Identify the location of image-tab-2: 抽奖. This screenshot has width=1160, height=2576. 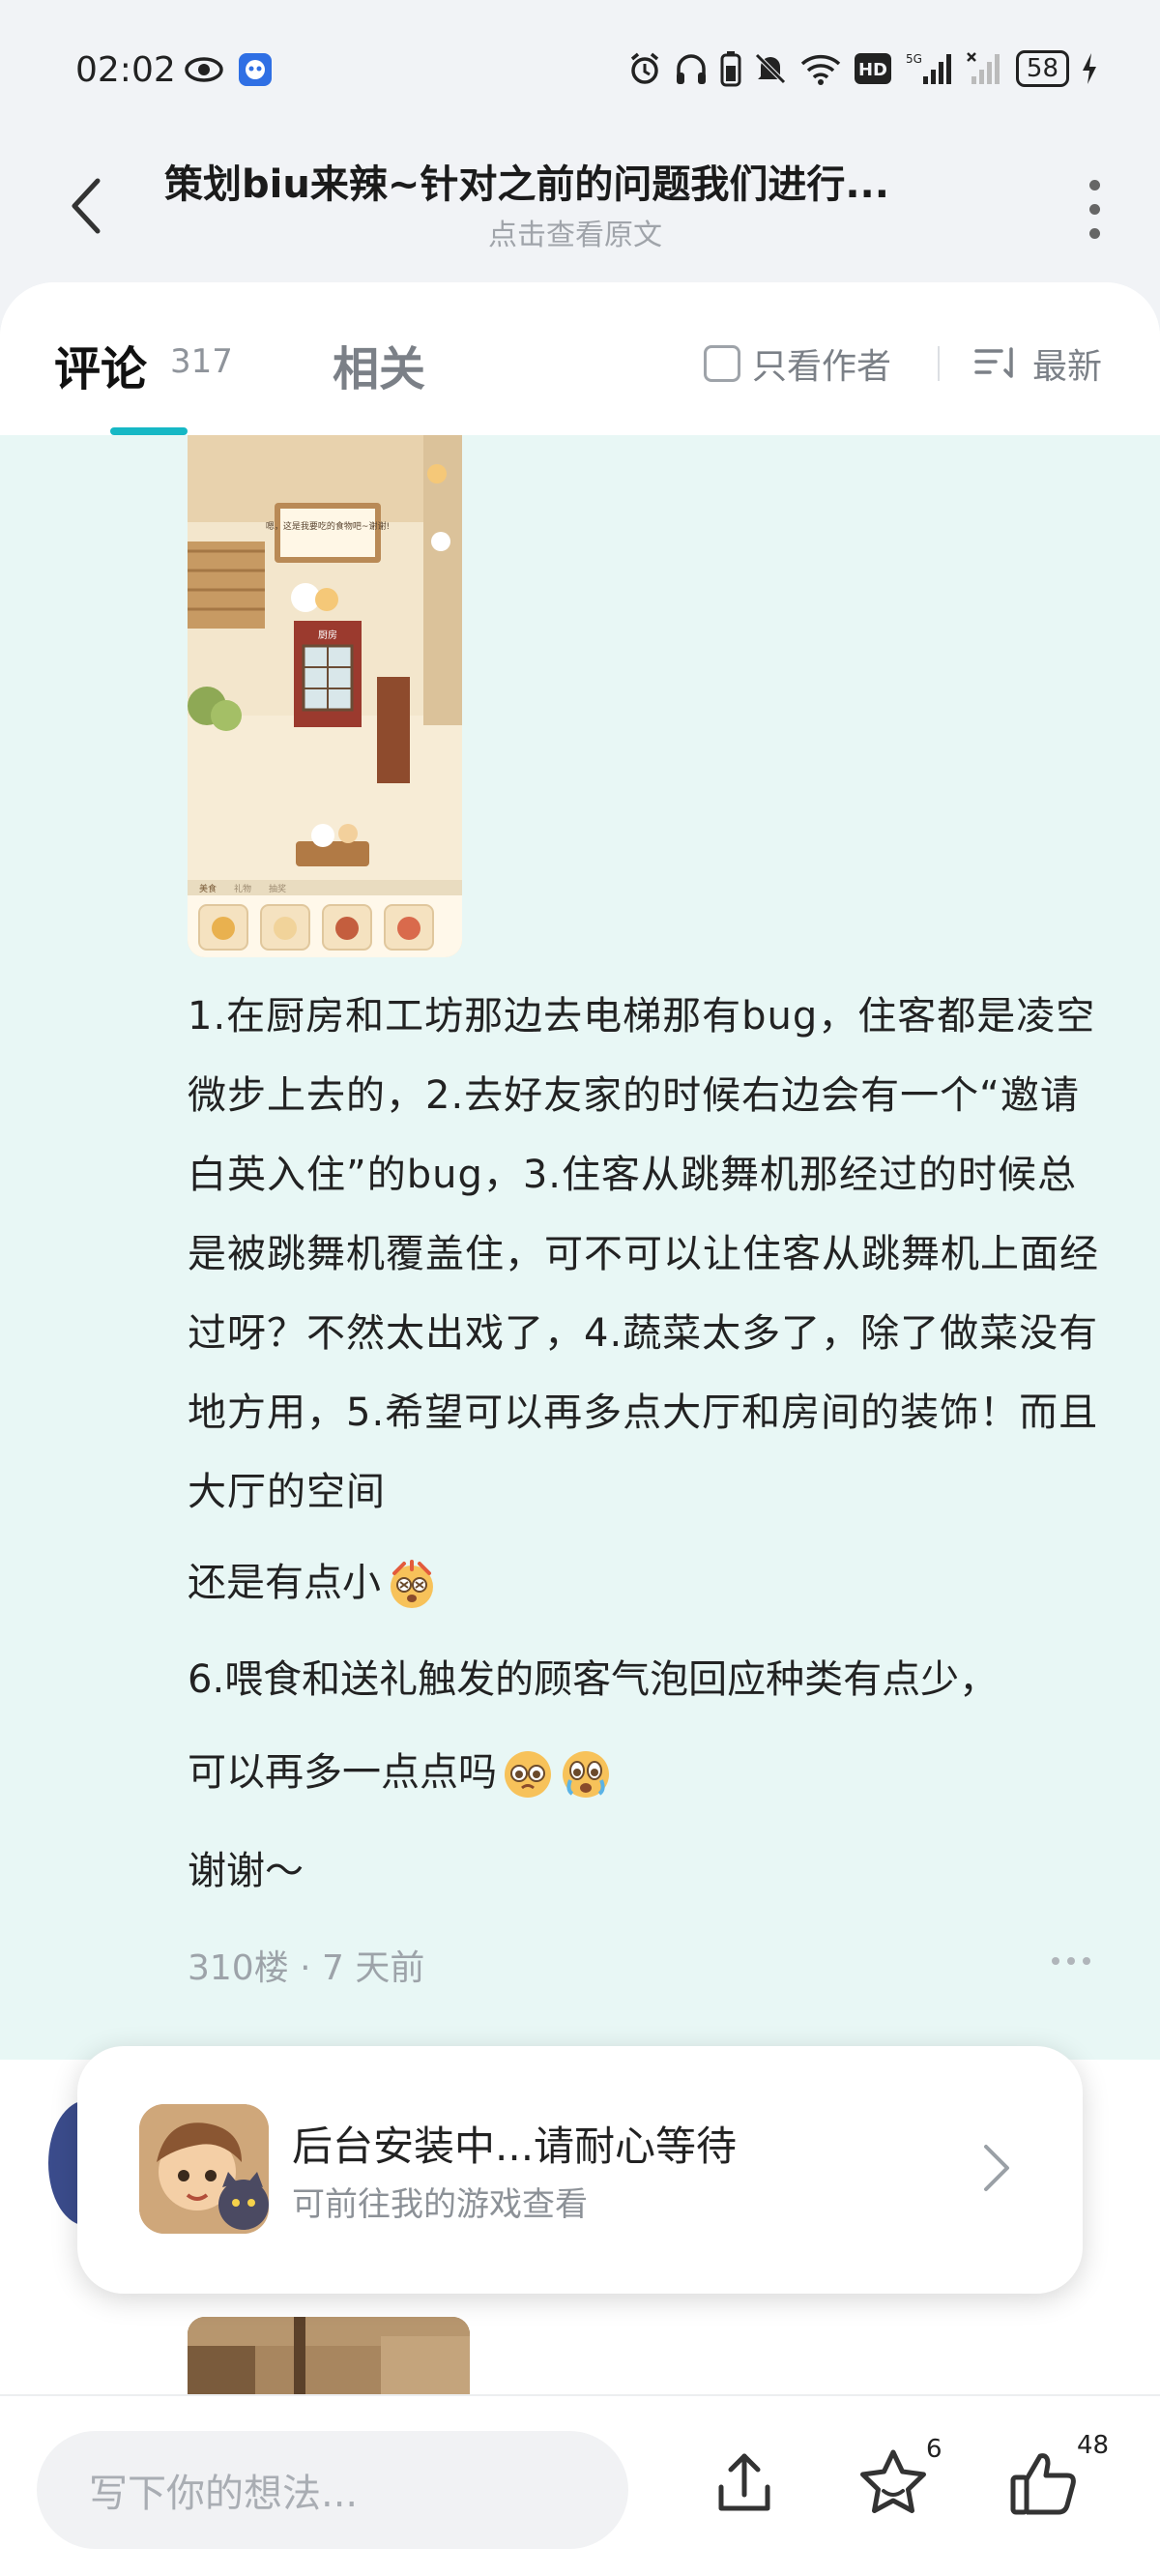
(277, 888).